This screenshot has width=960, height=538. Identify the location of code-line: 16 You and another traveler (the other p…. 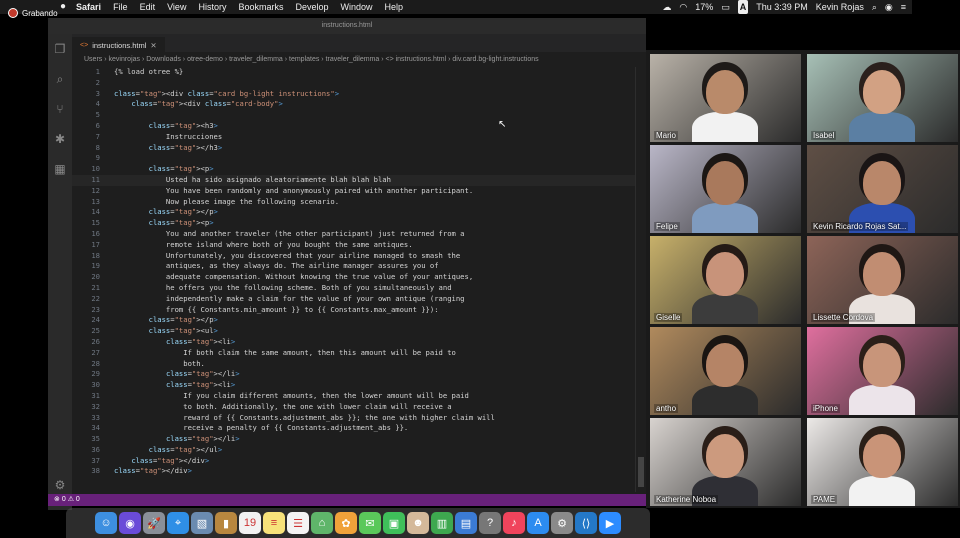
(354, 234).